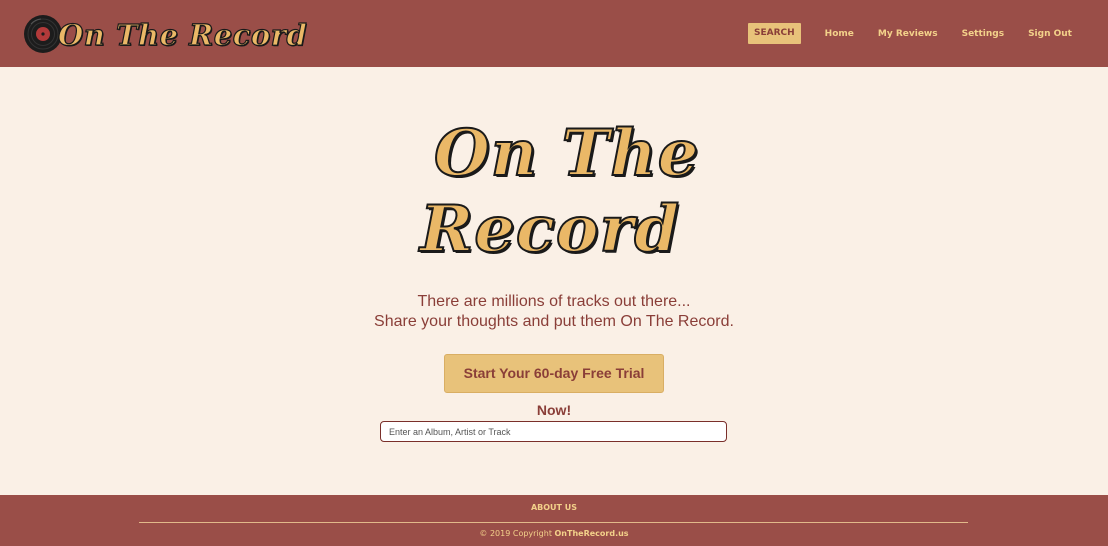 This screenshot has width=1108, height=546. Describe the element at coordinates (517, 533) in the screenshot. I see `copyright-prefix: © 2019 Copyright` at that location.